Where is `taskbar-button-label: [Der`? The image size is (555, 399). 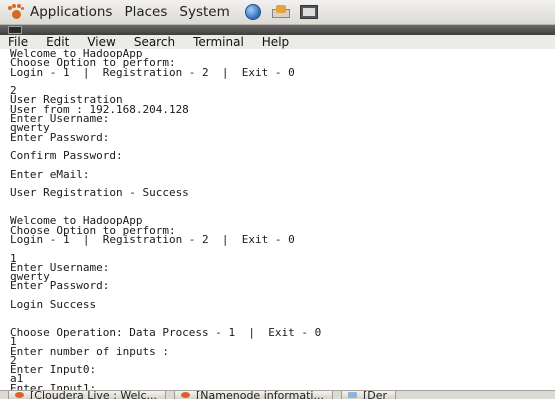
taskbar-button-label: [Der is located at coordinates (375, 394).